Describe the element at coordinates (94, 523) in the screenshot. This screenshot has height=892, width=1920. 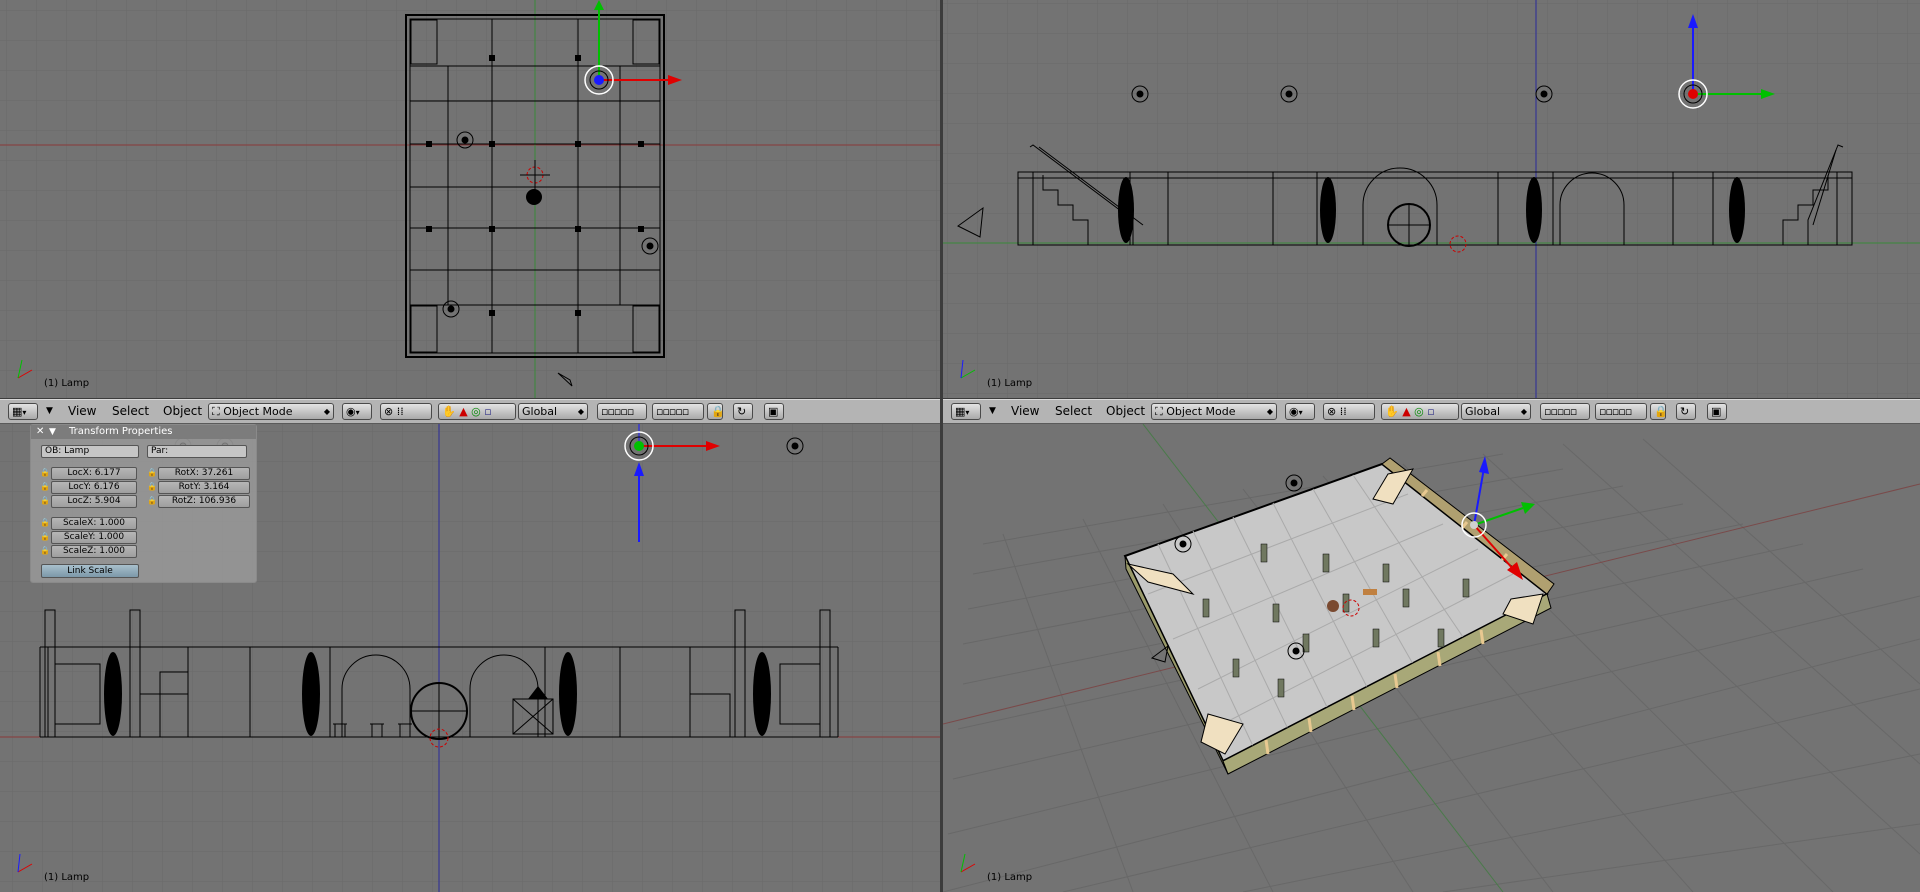
I see `scalex-field: ScaleX: 1.000` at that location.